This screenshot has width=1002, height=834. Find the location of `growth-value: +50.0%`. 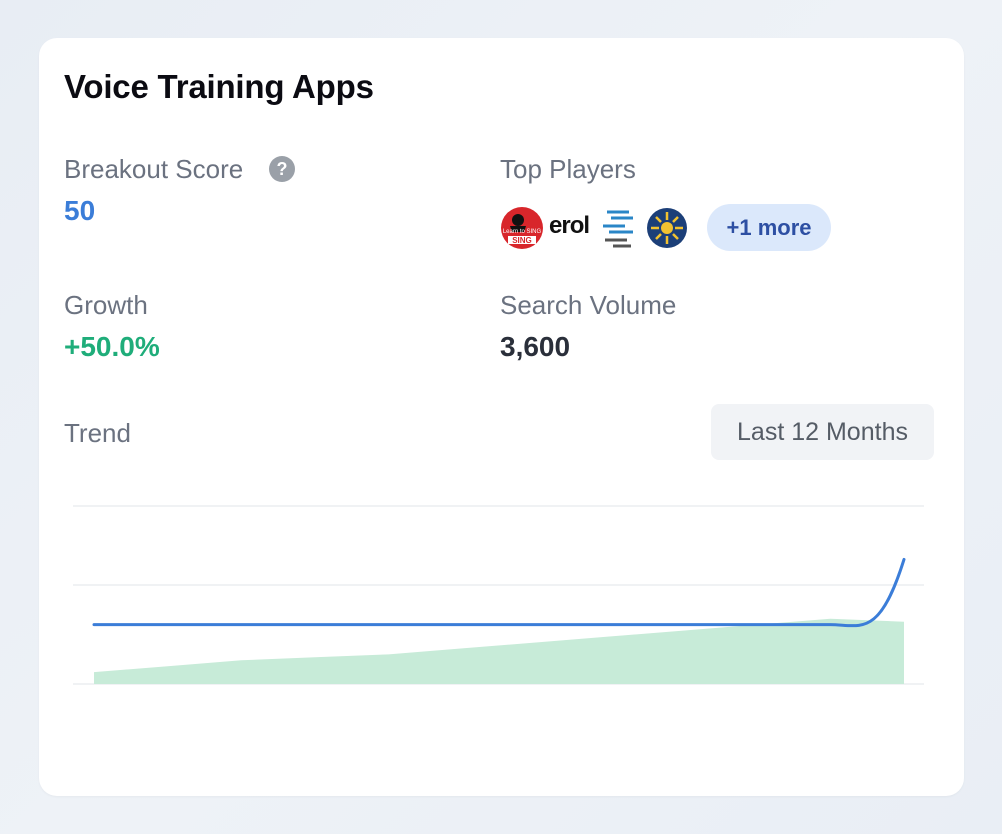

growth-value: +50.0% is located at coordinates (112, 346).